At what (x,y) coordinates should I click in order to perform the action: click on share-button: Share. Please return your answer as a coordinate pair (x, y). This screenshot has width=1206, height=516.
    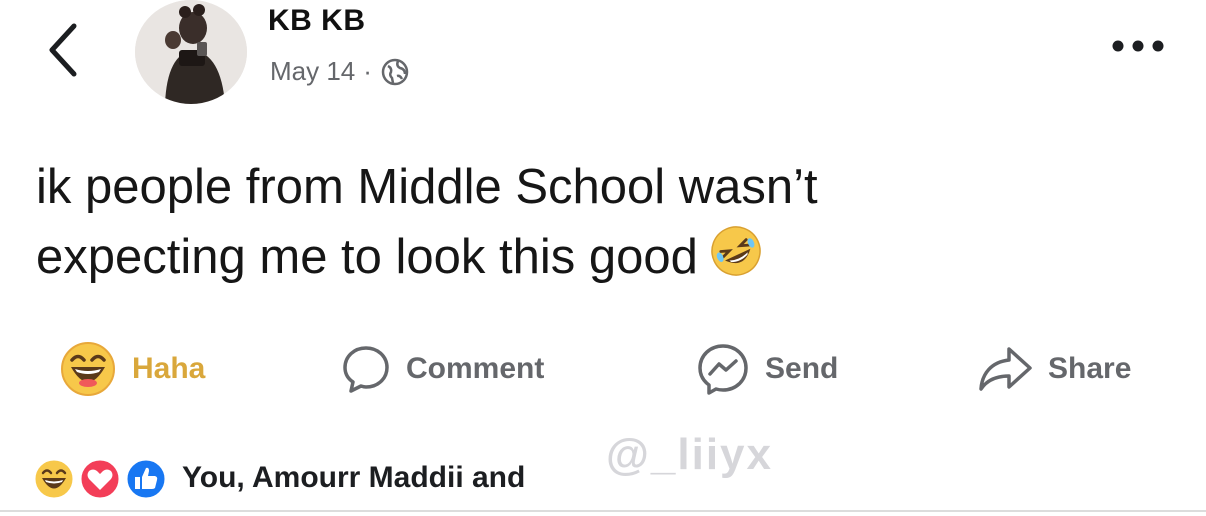
    Looking at the image, I should click on (1053, 369).